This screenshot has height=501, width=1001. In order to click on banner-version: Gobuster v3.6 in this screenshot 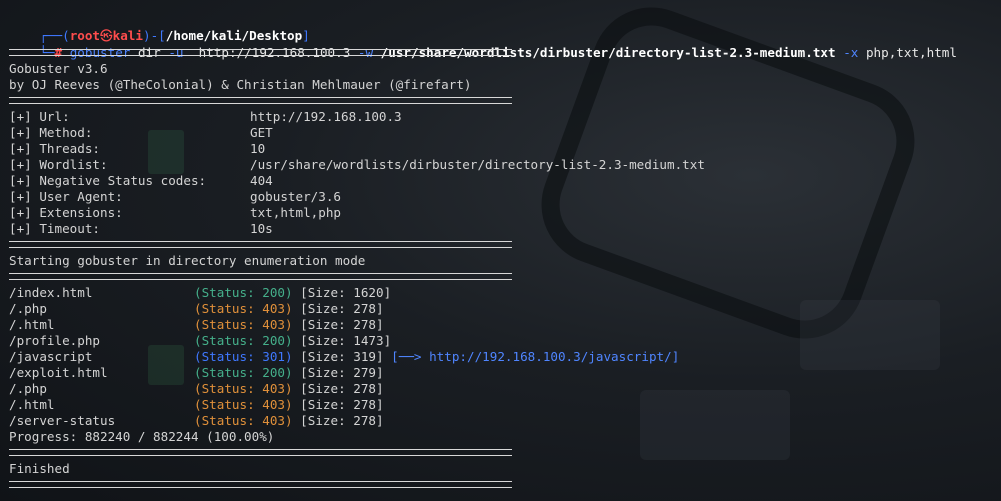, I will do `click(58, 68)`.